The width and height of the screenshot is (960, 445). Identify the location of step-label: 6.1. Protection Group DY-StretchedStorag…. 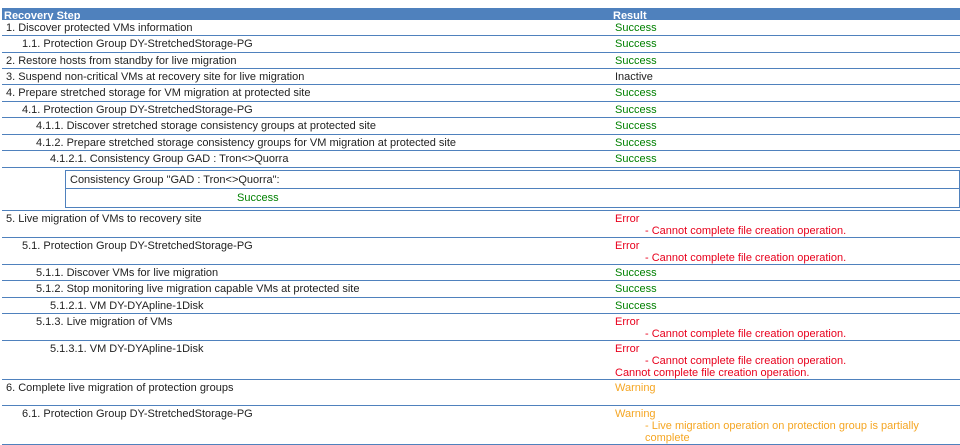
(137, 414).